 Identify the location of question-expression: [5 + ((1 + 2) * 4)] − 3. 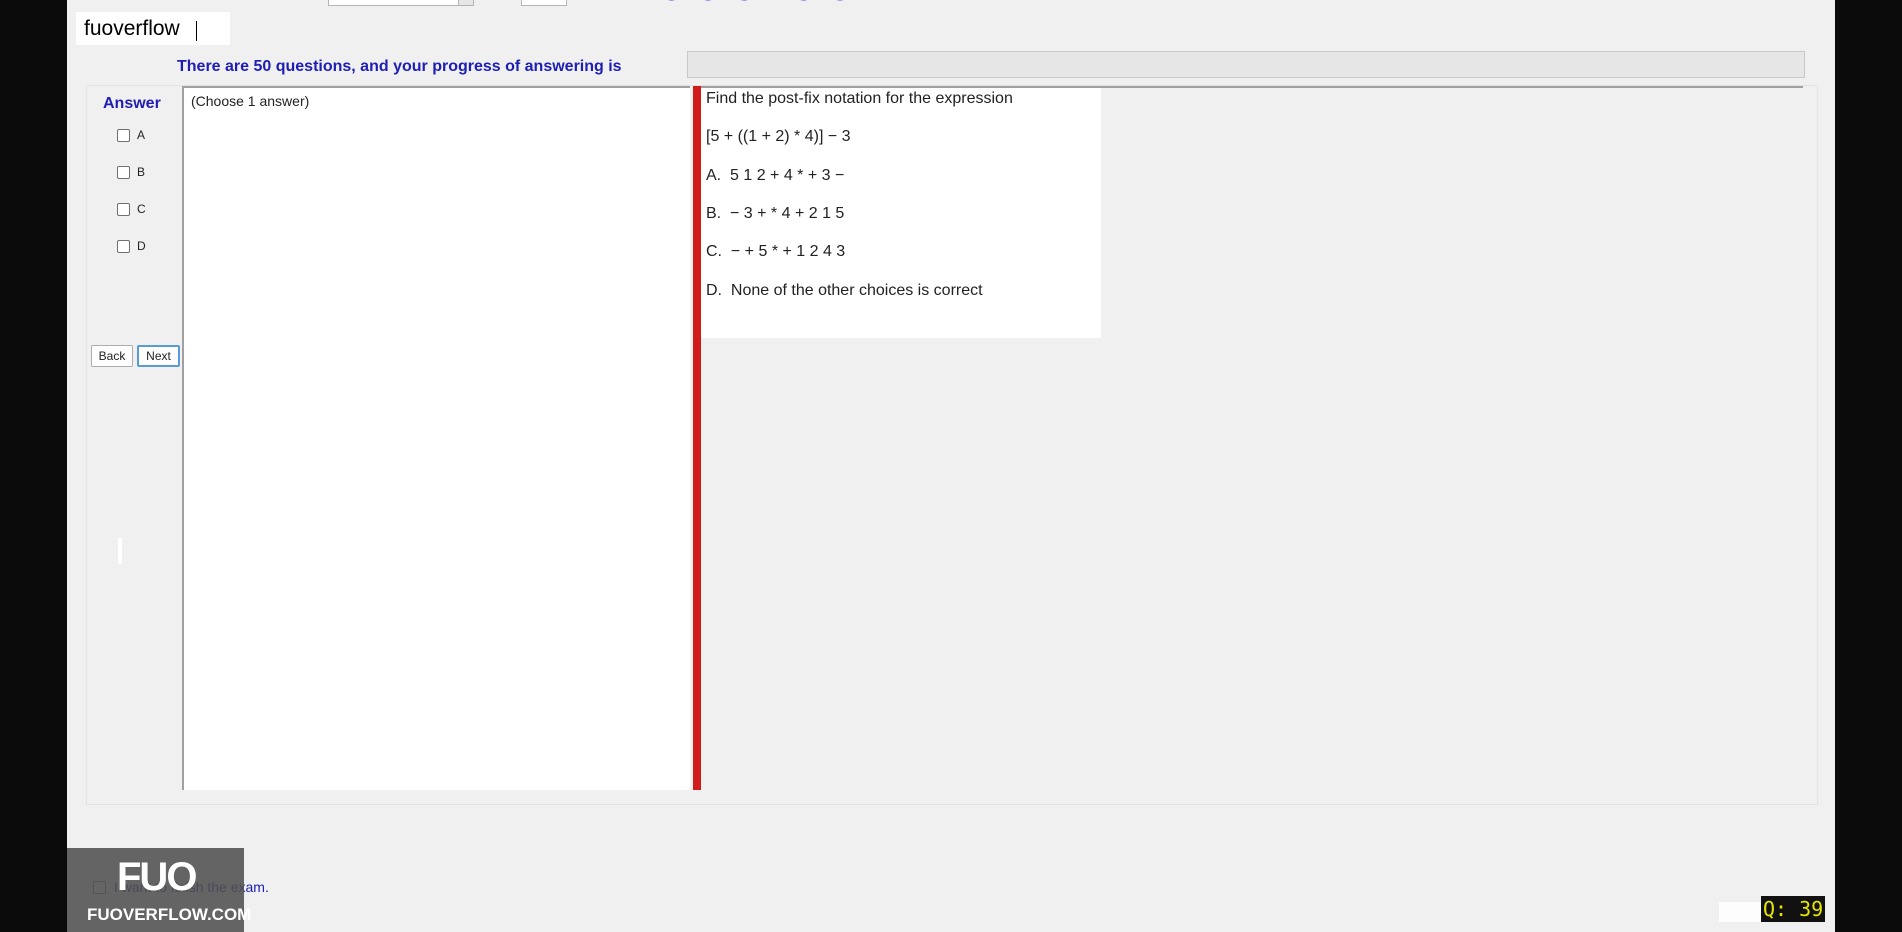
(778, 136).